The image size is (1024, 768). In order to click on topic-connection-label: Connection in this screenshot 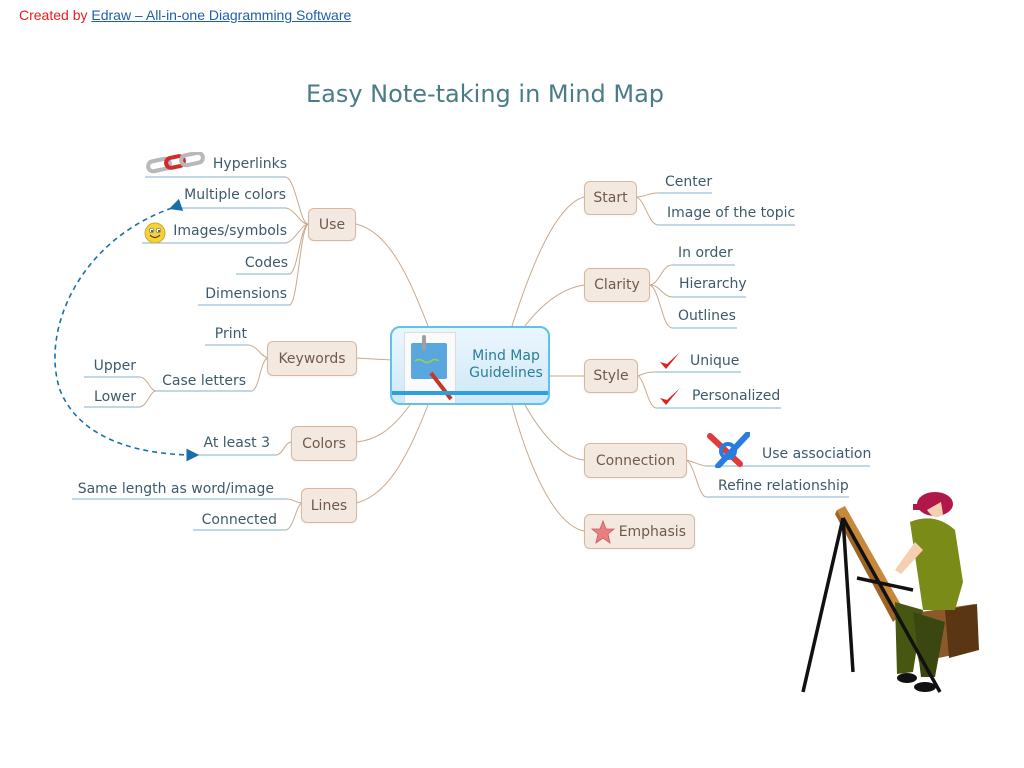, I will do `click(635, 460)`.